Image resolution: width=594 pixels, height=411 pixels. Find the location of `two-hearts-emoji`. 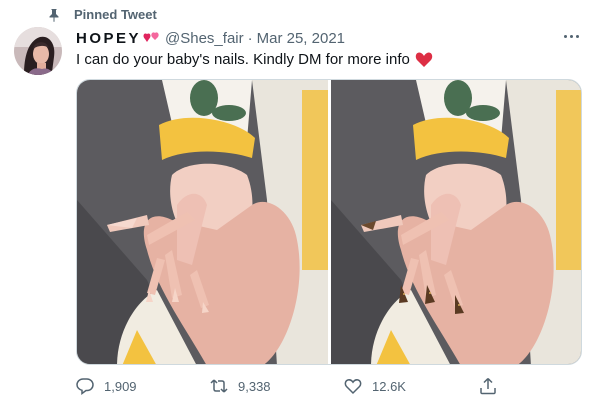

two-hearts-emoji is located at coordinates (151, 37).